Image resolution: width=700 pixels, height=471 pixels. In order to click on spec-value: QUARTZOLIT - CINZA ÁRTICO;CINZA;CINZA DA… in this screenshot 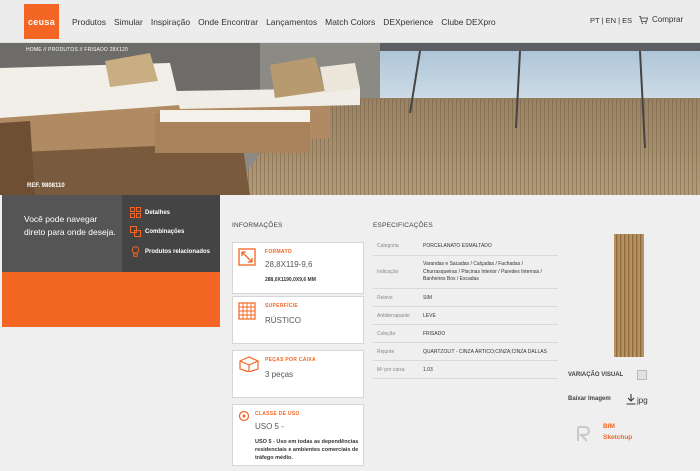, I will do `click(485, 352)`.